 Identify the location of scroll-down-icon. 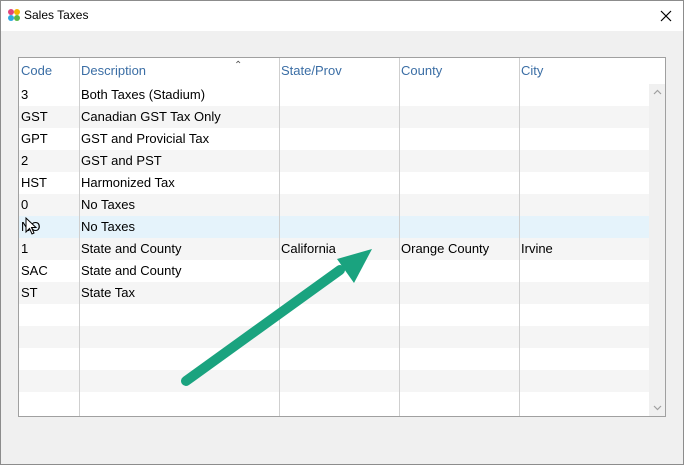
(657, 408).